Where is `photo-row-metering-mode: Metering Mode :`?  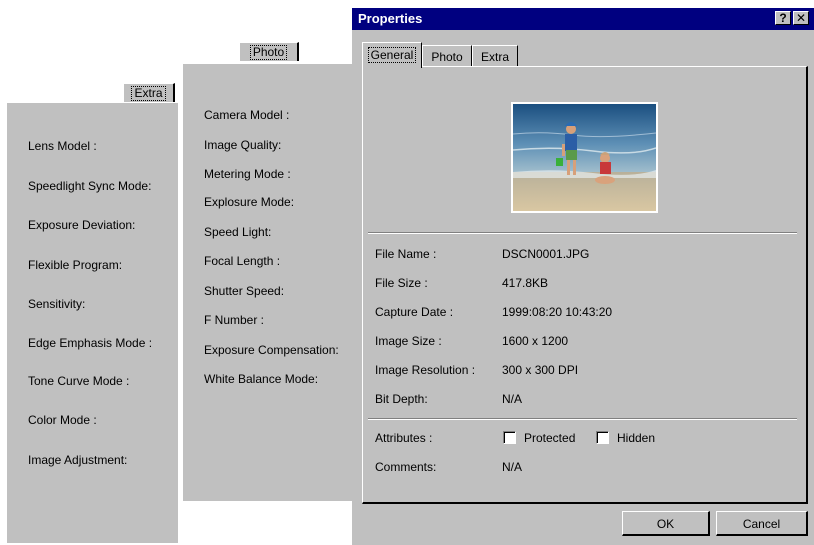 photo-row-metering-mode: Metering Mode : is located at coordinates (247, 174).